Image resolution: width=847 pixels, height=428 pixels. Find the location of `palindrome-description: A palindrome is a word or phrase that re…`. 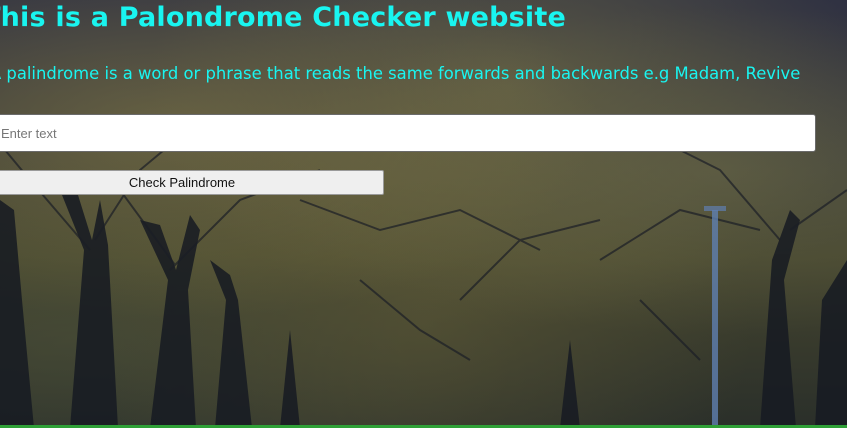

palindrome-description: A palindrome is a word or phrase that re… is located at coordinates (400, 73).